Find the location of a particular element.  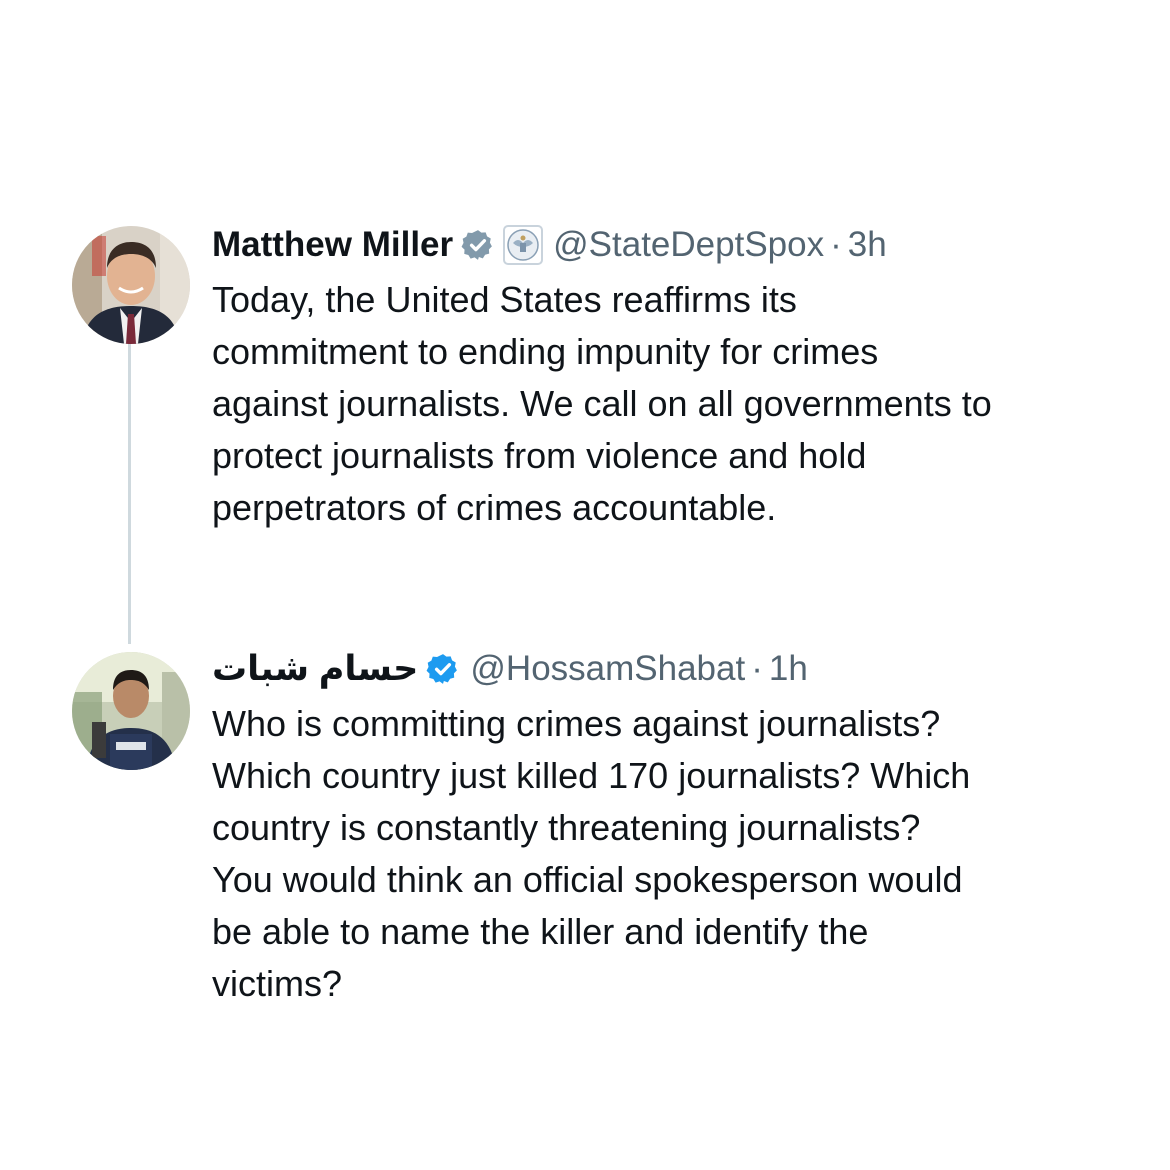

display-name: حسام شبات is located at coordinates (315, 669).